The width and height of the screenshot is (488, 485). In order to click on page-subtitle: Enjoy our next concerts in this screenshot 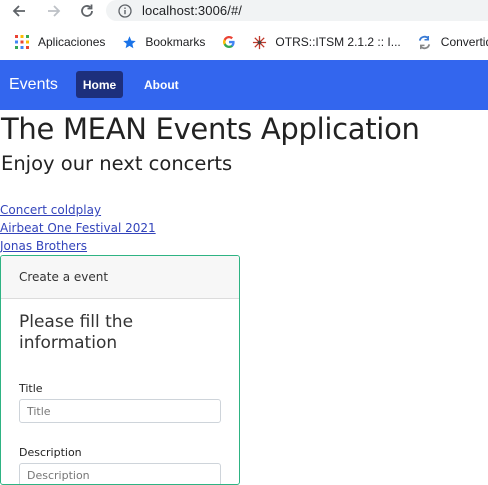, I will do `click(117, 163)`.